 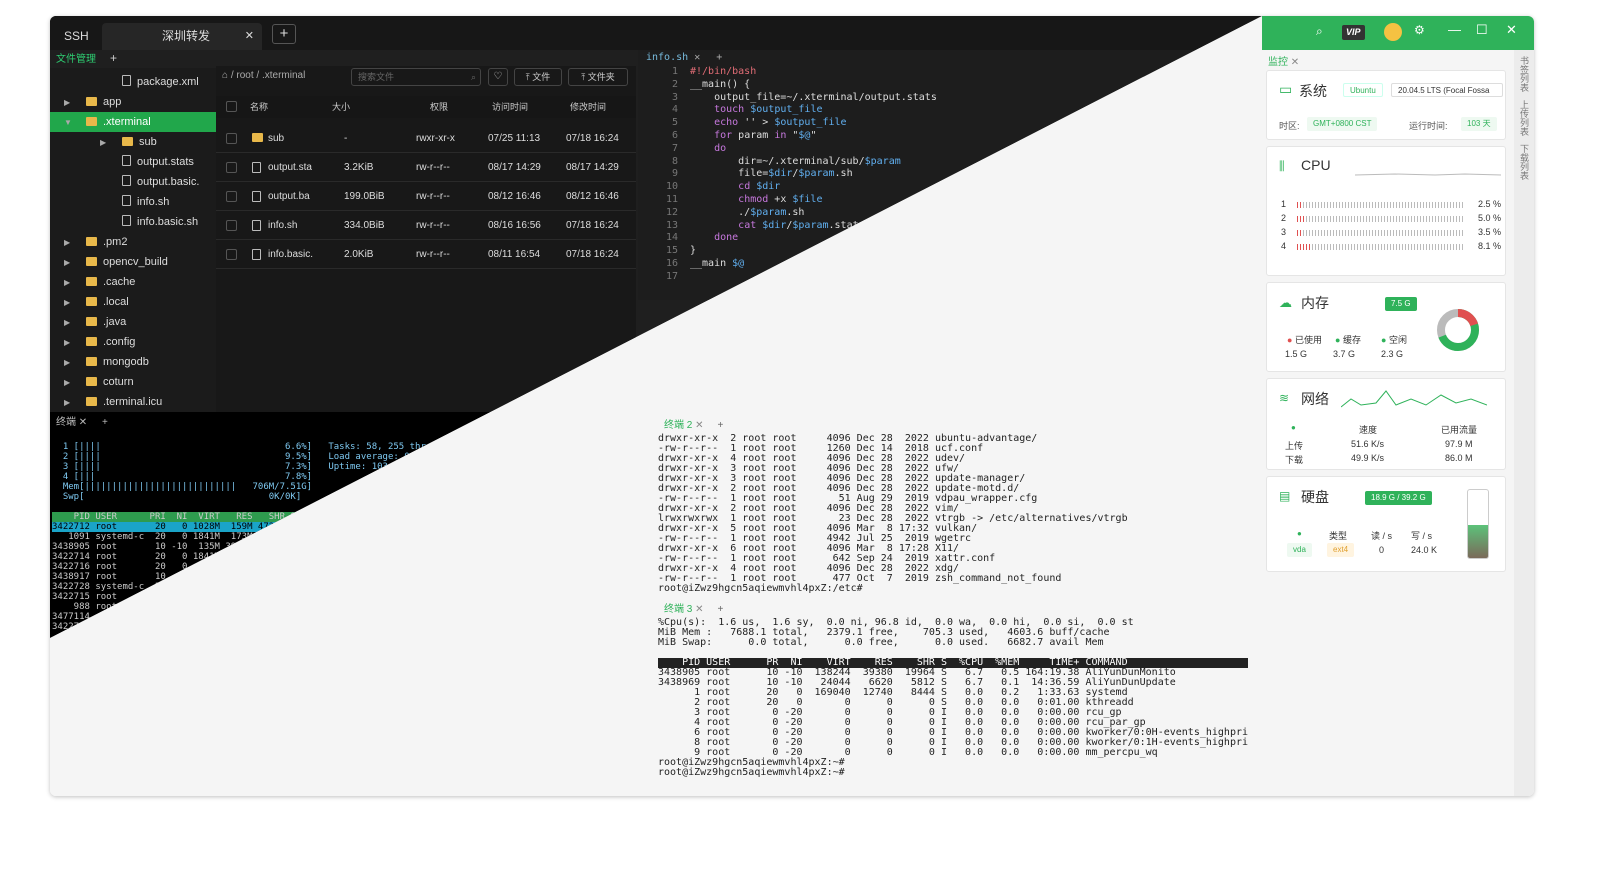 I want to click on right-rail-item: 下载列表, so click(x=1524, y=162).